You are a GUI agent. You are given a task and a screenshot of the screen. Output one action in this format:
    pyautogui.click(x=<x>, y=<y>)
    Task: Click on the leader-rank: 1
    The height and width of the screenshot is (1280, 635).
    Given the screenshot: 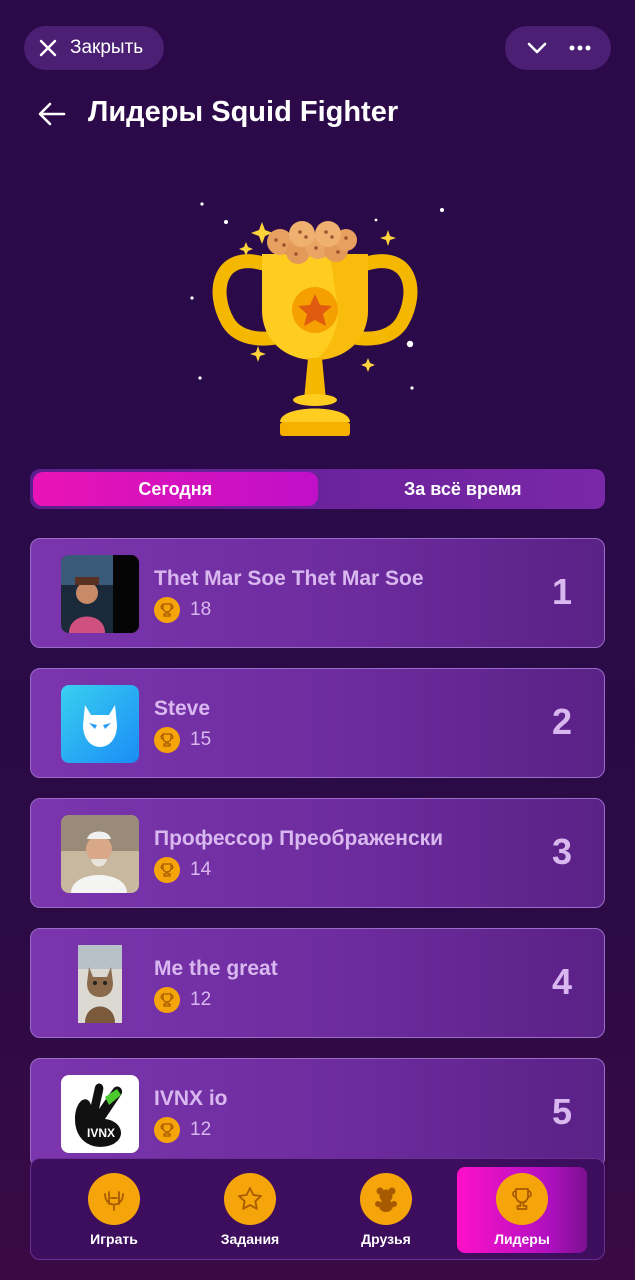 What is the action you would take?
    pyautogui.click(x=561, y=591)
    